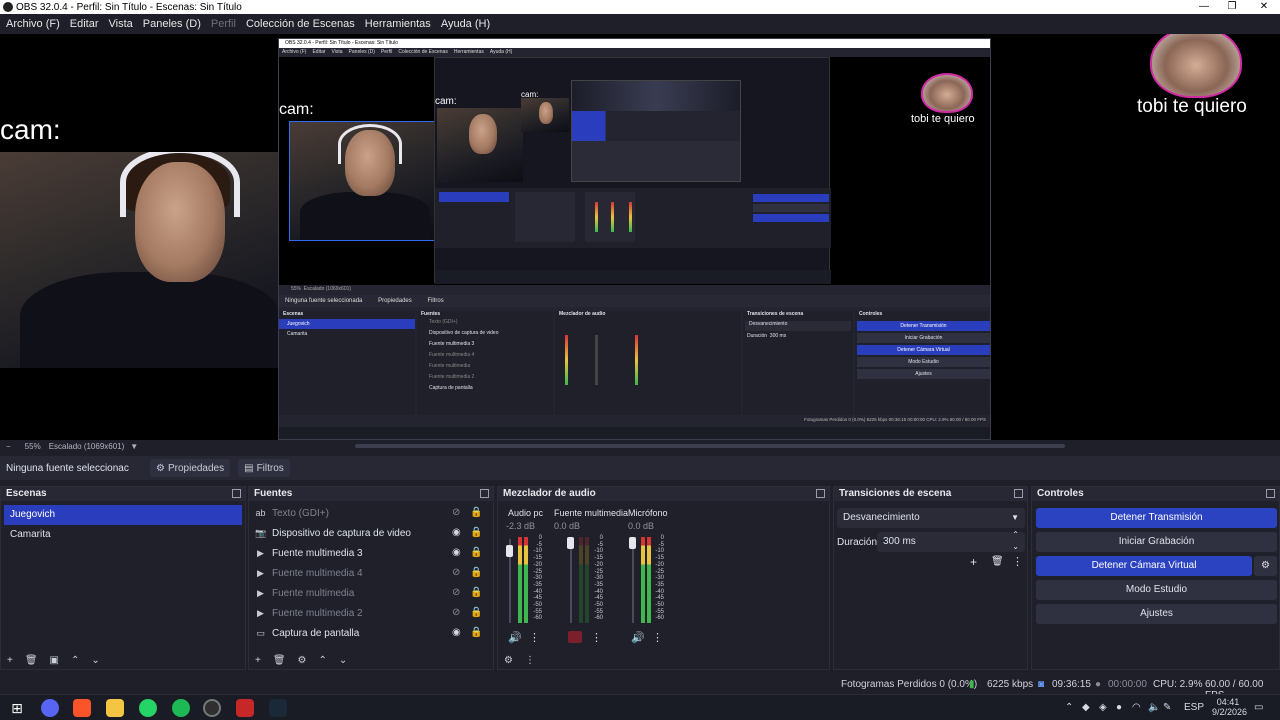 This screenshot has width=1280, height=720. What do you see at coordinates (10, 660) in the screenshot?
I see `add-scene-icon: +` at bounding box center [10, 660].